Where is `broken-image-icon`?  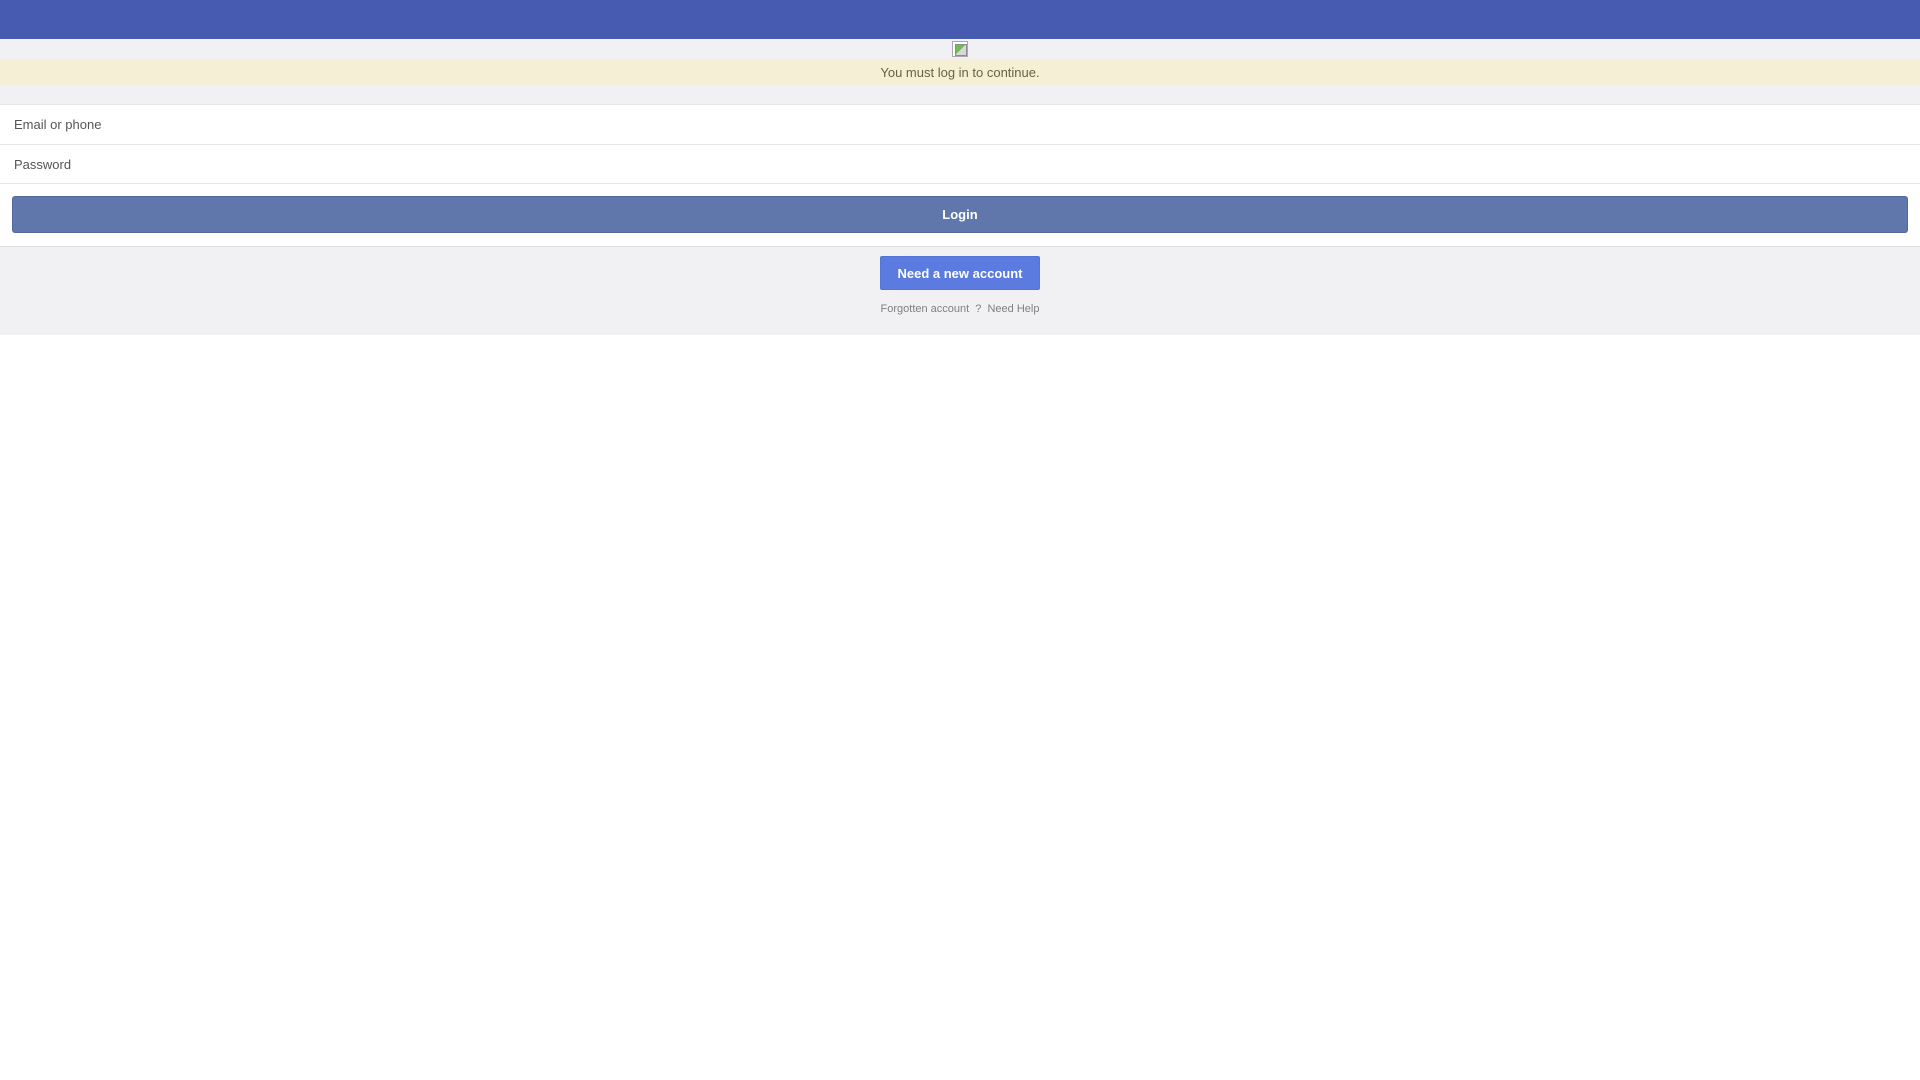
broken-image-icon is located at coordinates (960, 49).